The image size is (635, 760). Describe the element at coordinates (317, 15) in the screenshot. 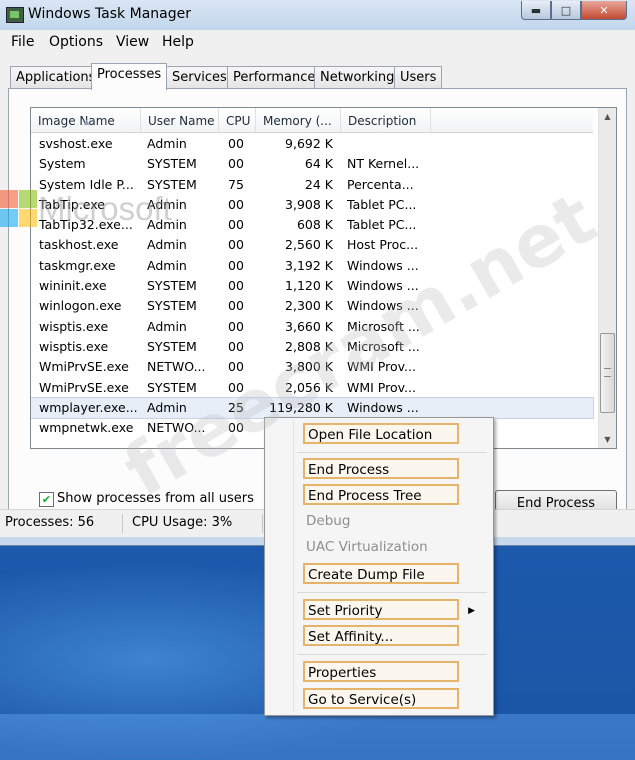

I see `title-bar: Windows Task Manager ▬ □ ✕` at that location.